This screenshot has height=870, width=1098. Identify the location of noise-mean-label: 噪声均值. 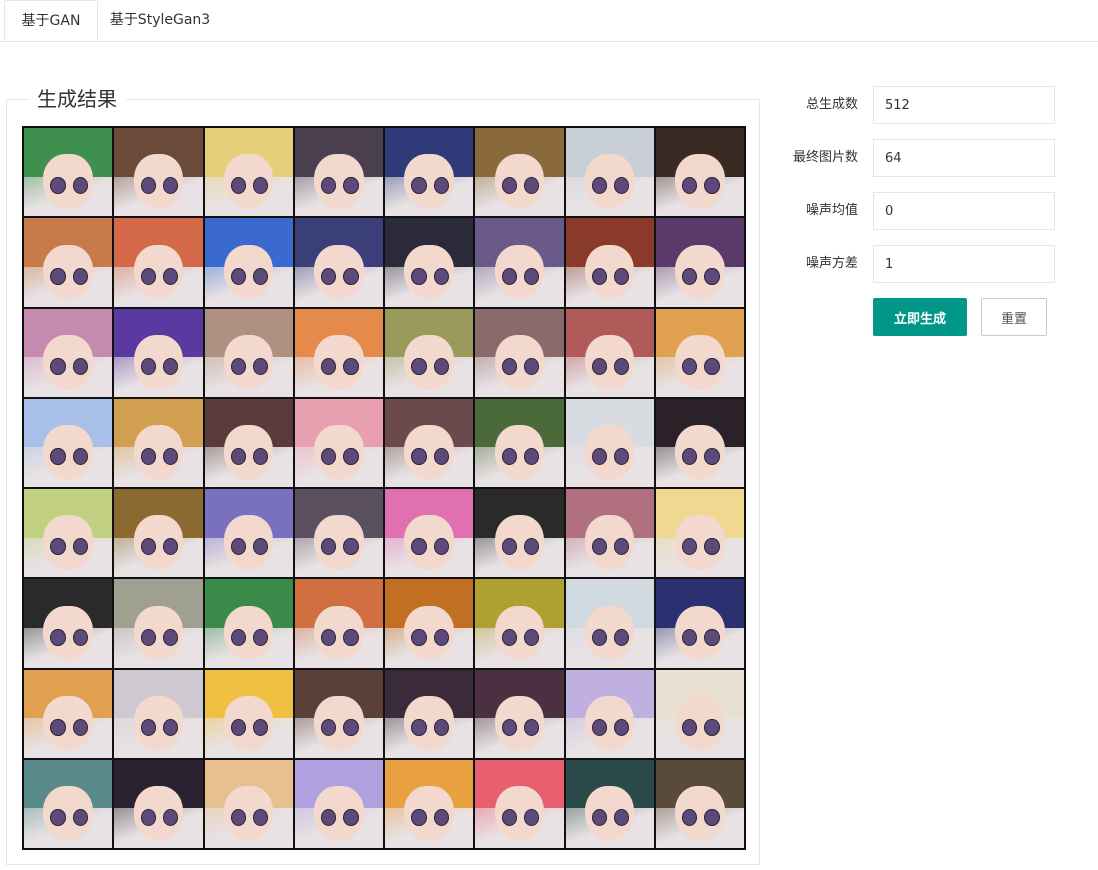
(831, 210).